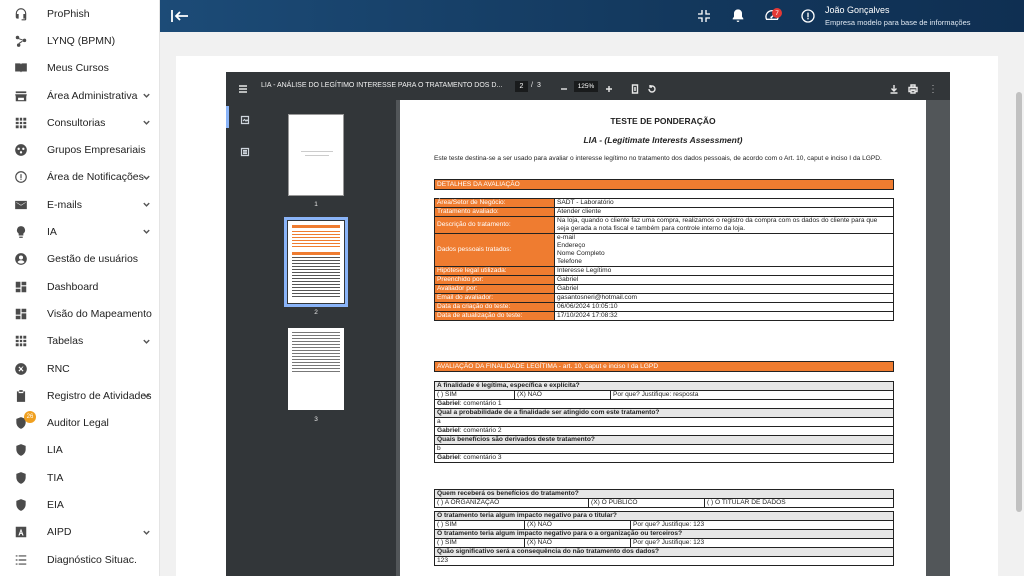 The width and height of the screenshot is (1024, 576). Describe the element at coordinates (21, 96) in the screenshot. I see `store-icon` at that location.